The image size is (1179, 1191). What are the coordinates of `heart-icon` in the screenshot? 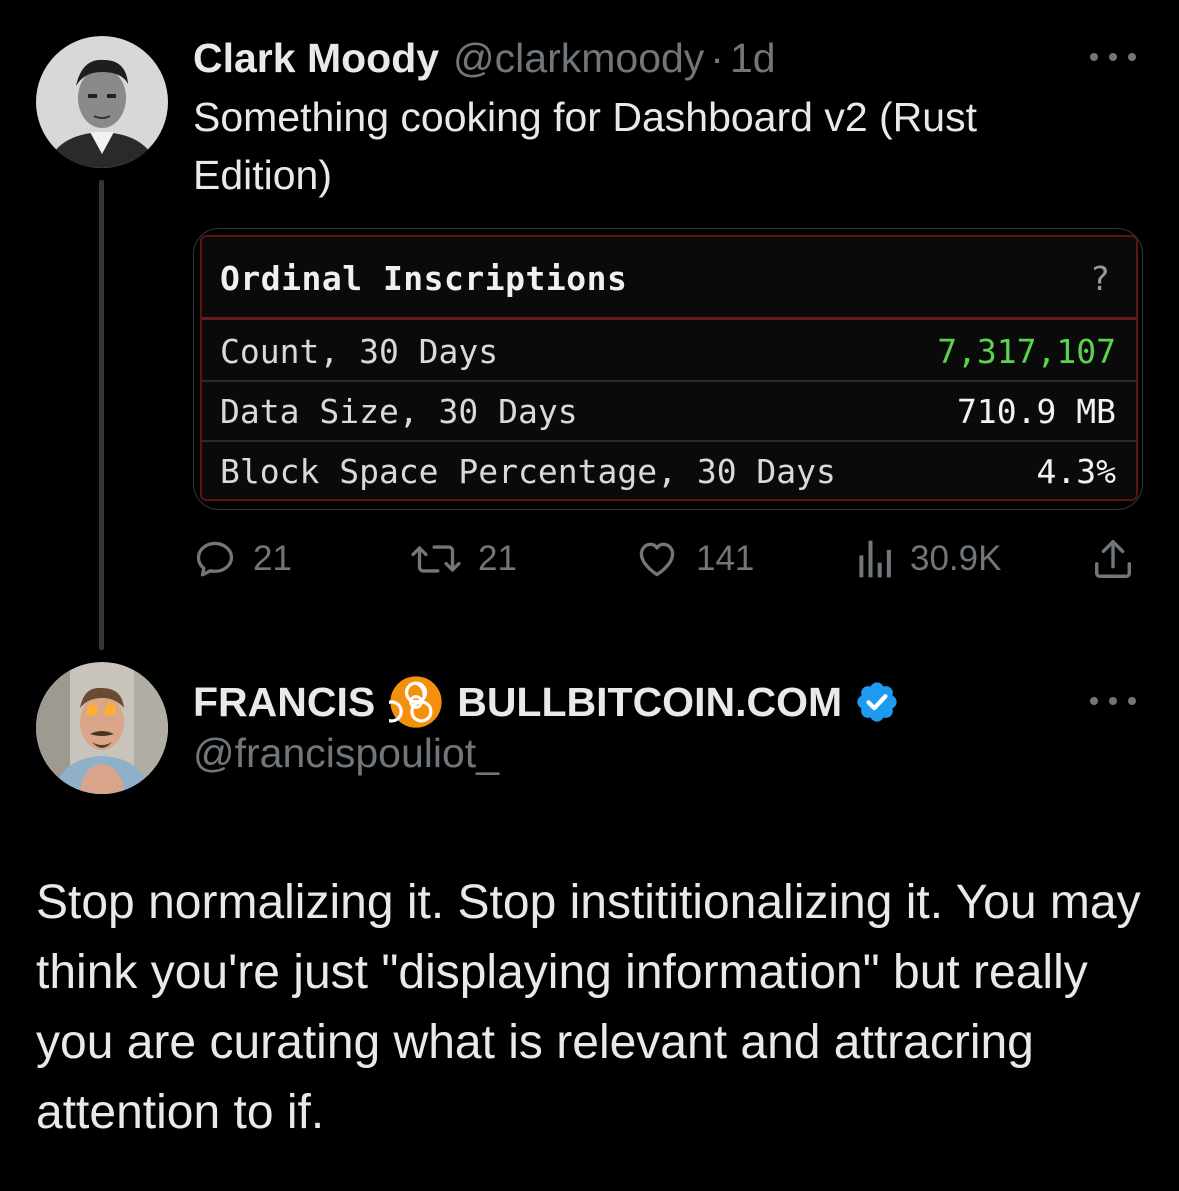 It's located at (657, 559).